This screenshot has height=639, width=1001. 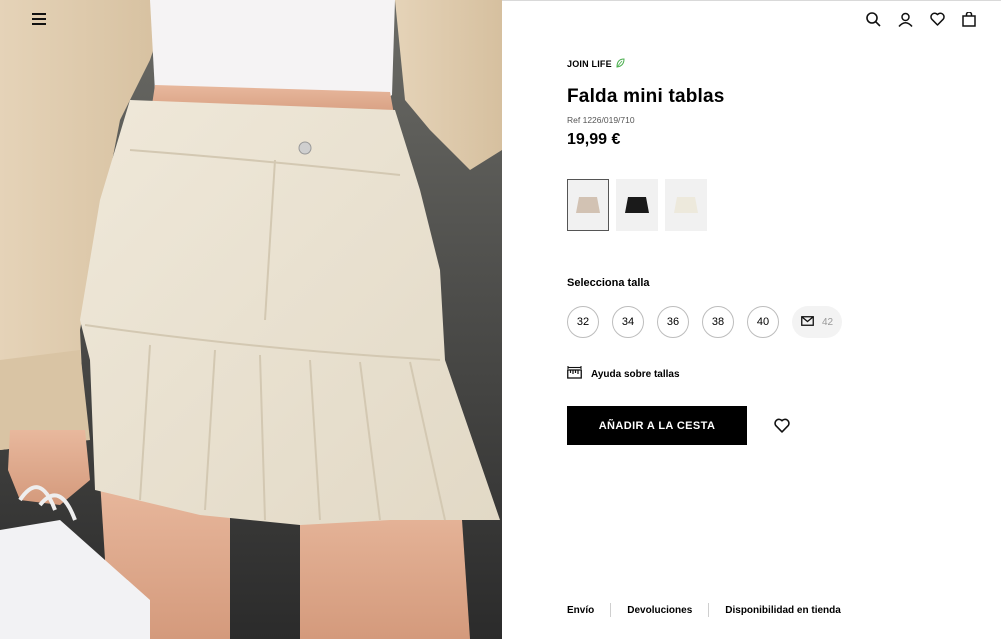 I want to click on size-help-link: Ayuda sobre tallas, so click(x=623, y=374).